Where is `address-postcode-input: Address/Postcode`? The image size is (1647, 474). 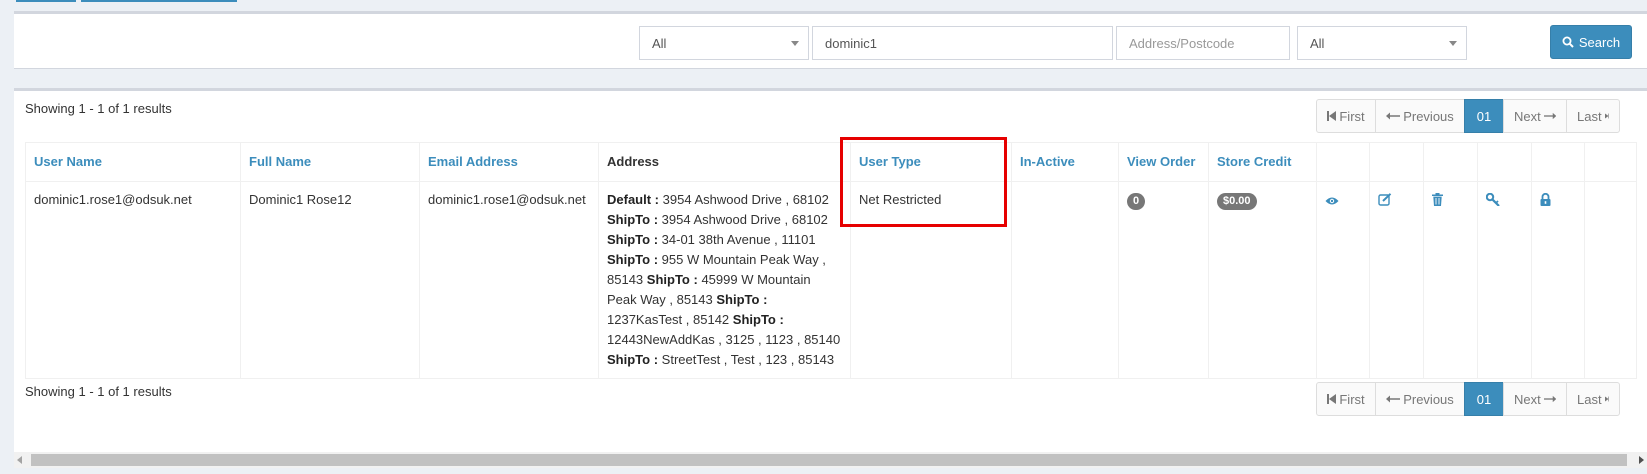
address-postcode-input: Address/Postcode is located at coordinates (1203, 43).